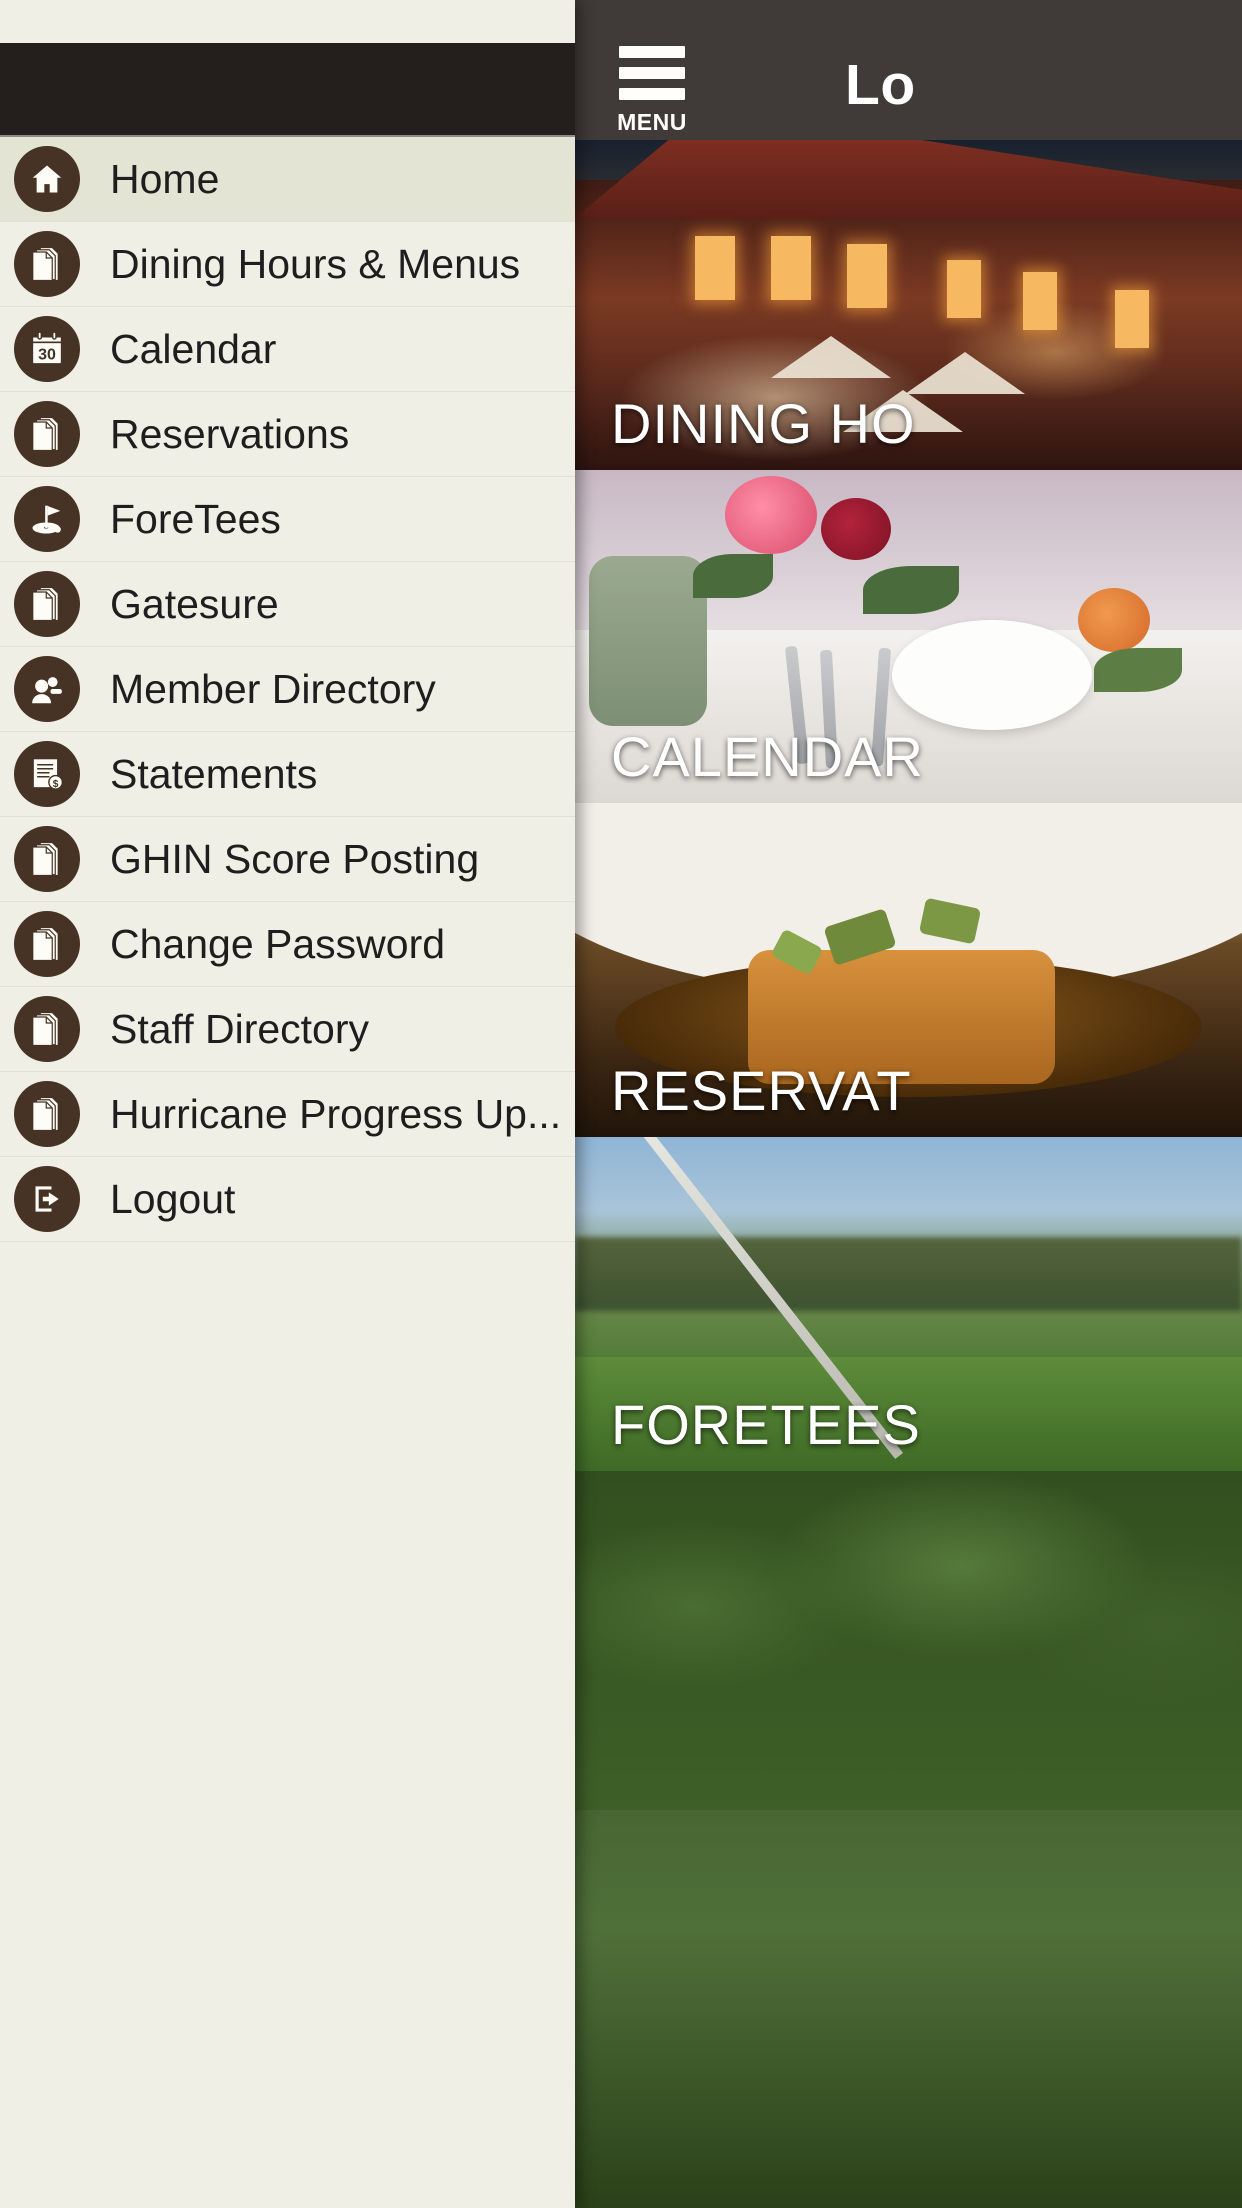 The image size is (1242, 2208). I want to click on calendar-icon: 30, so click(47, 349).